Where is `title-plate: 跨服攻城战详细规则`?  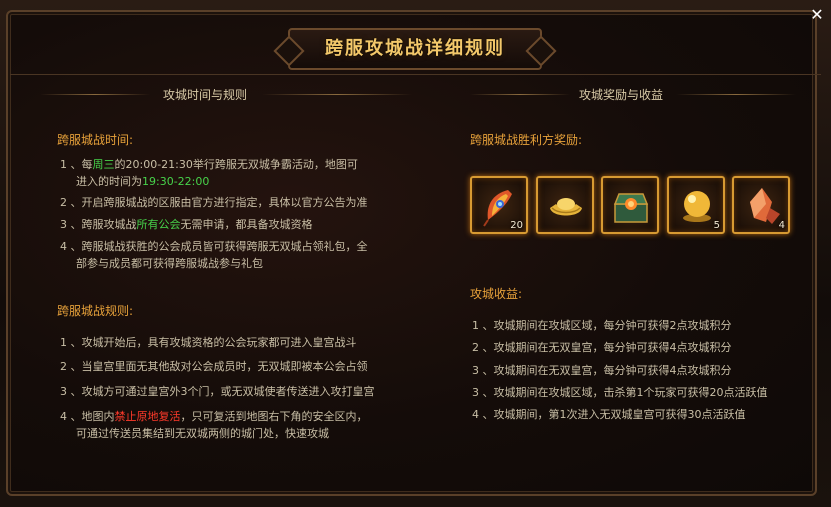
title-plate: 跨服攻城战详细规则 is located at coordinates (415, 49).